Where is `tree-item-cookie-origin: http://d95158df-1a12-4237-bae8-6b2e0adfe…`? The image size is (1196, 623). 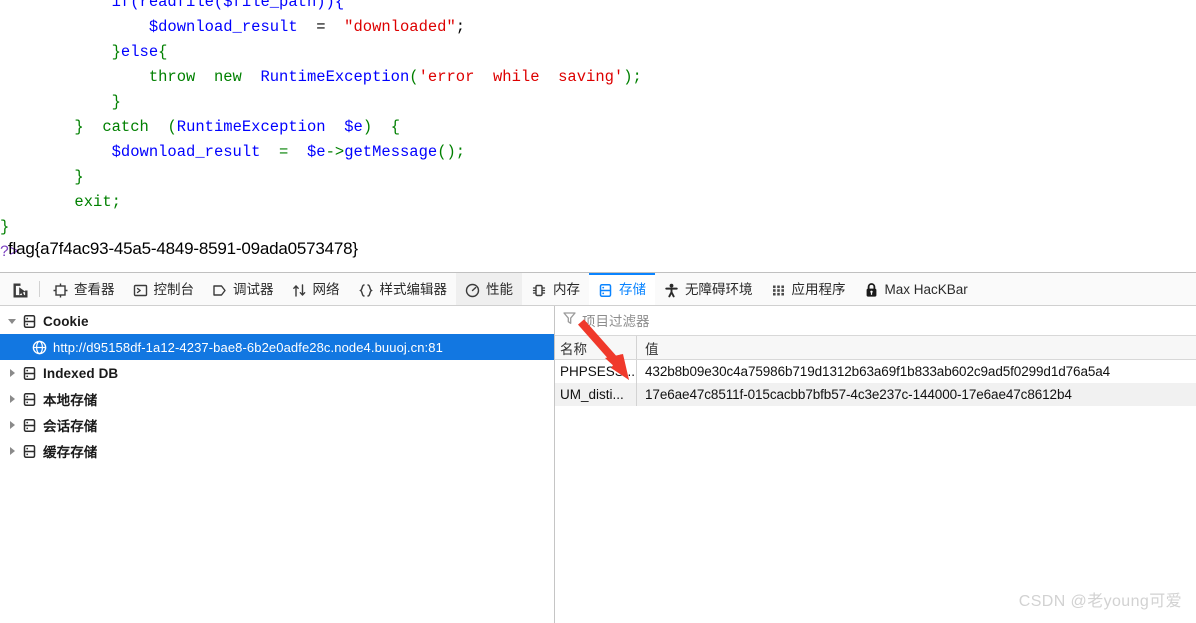 tree-item-cookie-origin: http://d95158df-1a12-4237-bae8-6b2e0adfe… is located at coordinates (277, 347).